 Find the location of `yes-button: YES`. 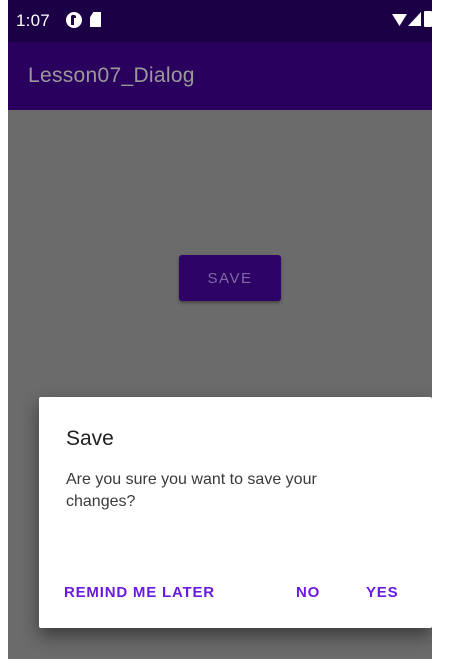

yes-button: YES is located at coordinates (382, 592).